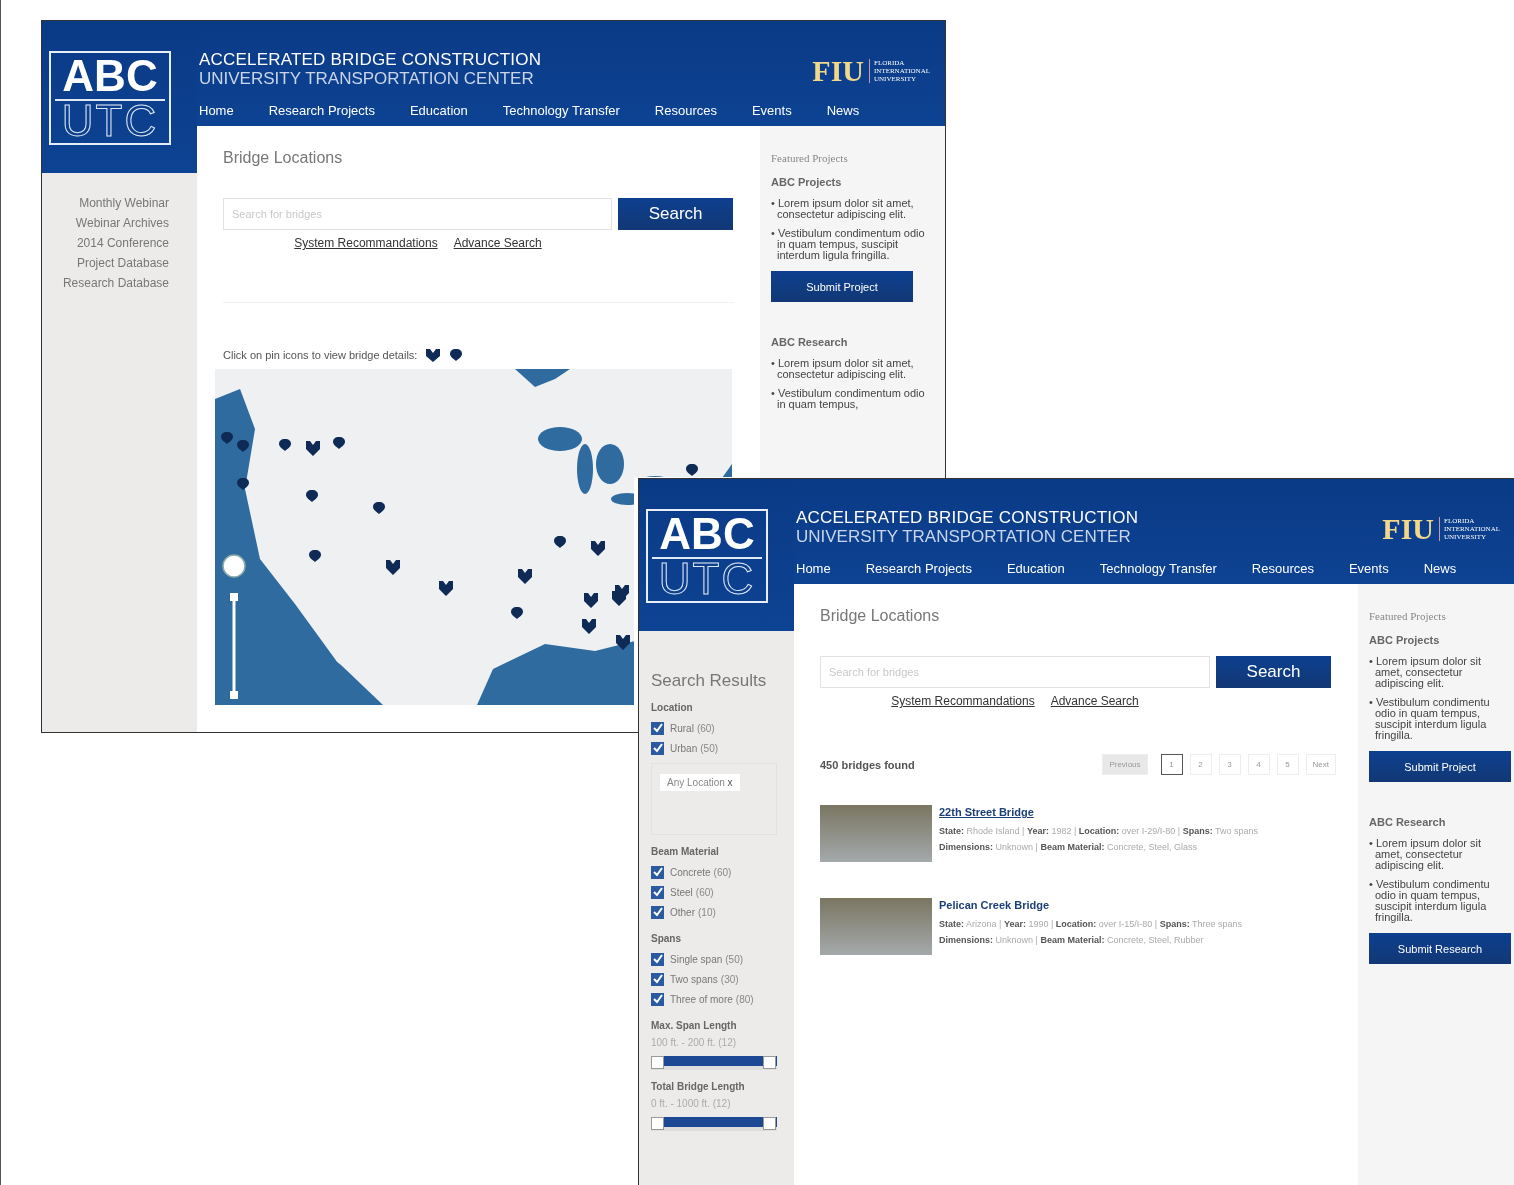 The height and width of the screenshot is (1185, 1514). What do you see at coordinates (709, 681) in the screenshot?
I see `sidebar-title: Search Results` at bounding box center [709, 681].